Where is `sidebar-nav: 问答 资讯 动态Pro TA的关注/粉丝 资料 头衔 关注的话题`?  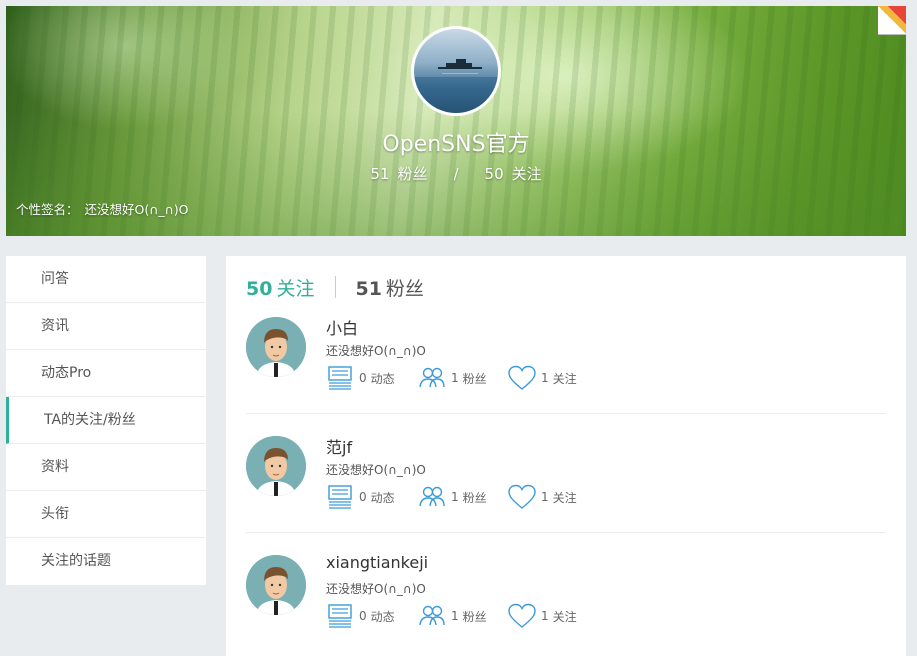
sidebar-nav: 问答 资讯 动态Pro TA的关注/粉丝 资料 头衔 关注的话题 is located at coordinates (106, 420).